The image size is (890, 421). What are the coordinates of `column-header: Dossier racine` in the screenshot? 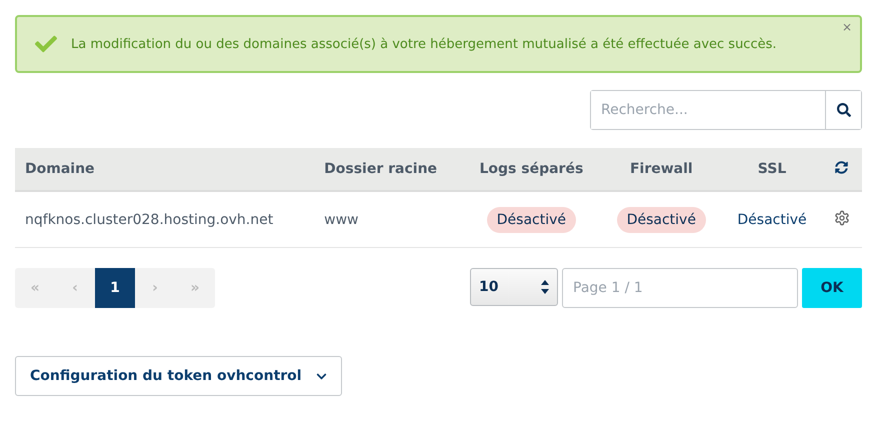 It's located at (388, 169).